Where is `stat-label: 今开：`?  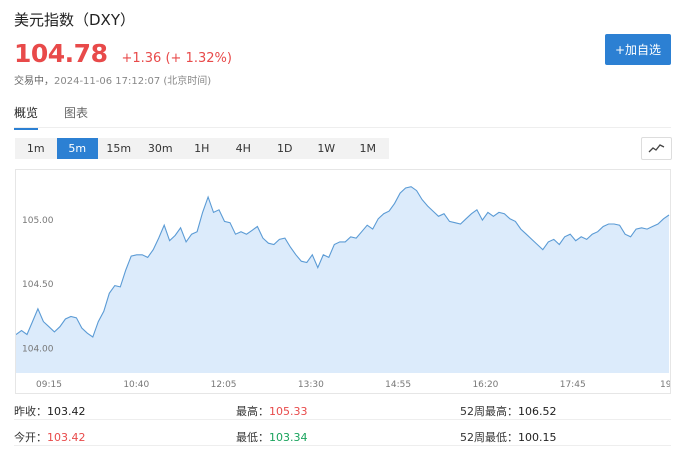
stat-label: 今开： is located at coordinates (30, 437).